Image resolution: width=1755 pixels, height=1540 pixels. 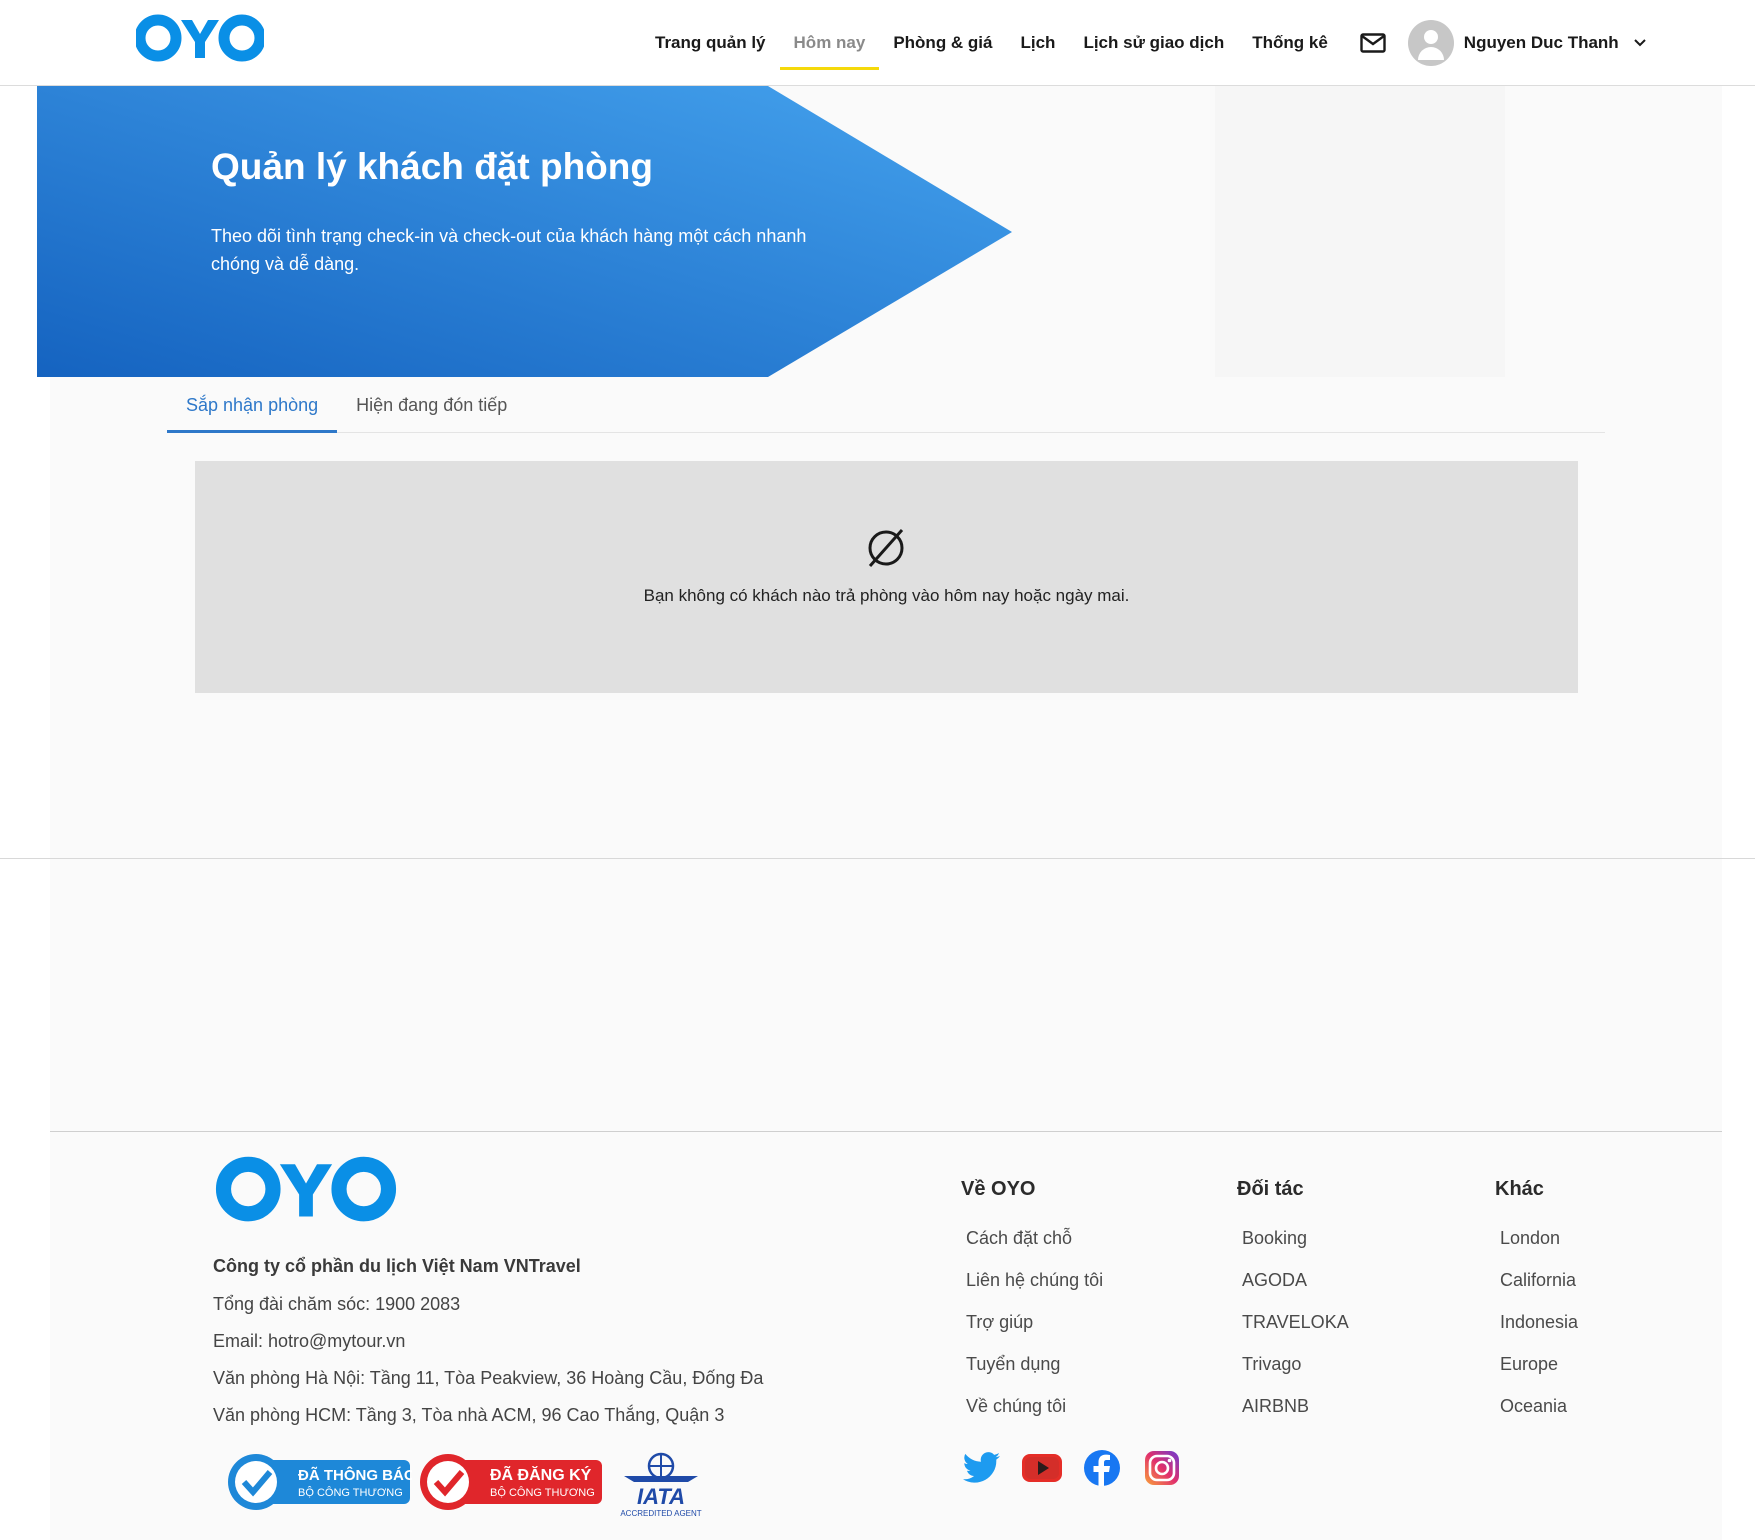 What do you see at coordinates (886, 577) in the screenshot?
I see `empty-state-panel` at bounding box center [886, 577].